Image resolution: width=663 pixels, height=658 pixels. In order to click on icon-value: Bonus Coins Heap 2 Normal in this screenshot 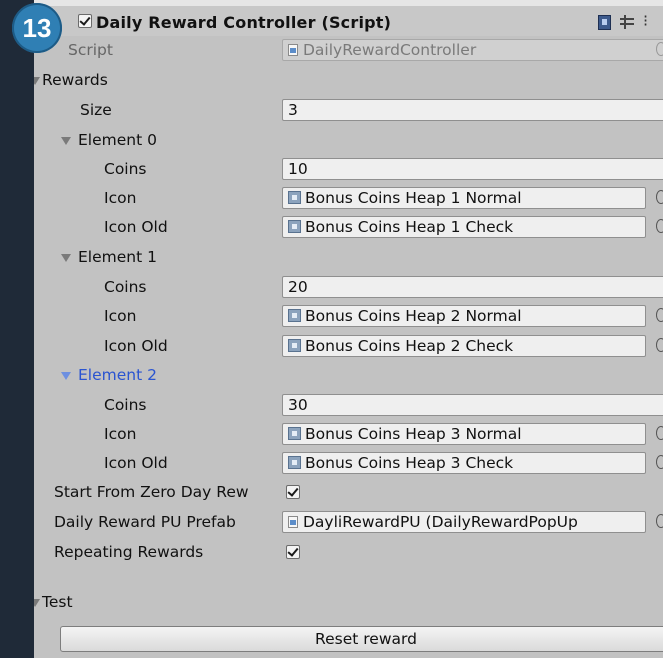, I will do `click(413, 316)`.